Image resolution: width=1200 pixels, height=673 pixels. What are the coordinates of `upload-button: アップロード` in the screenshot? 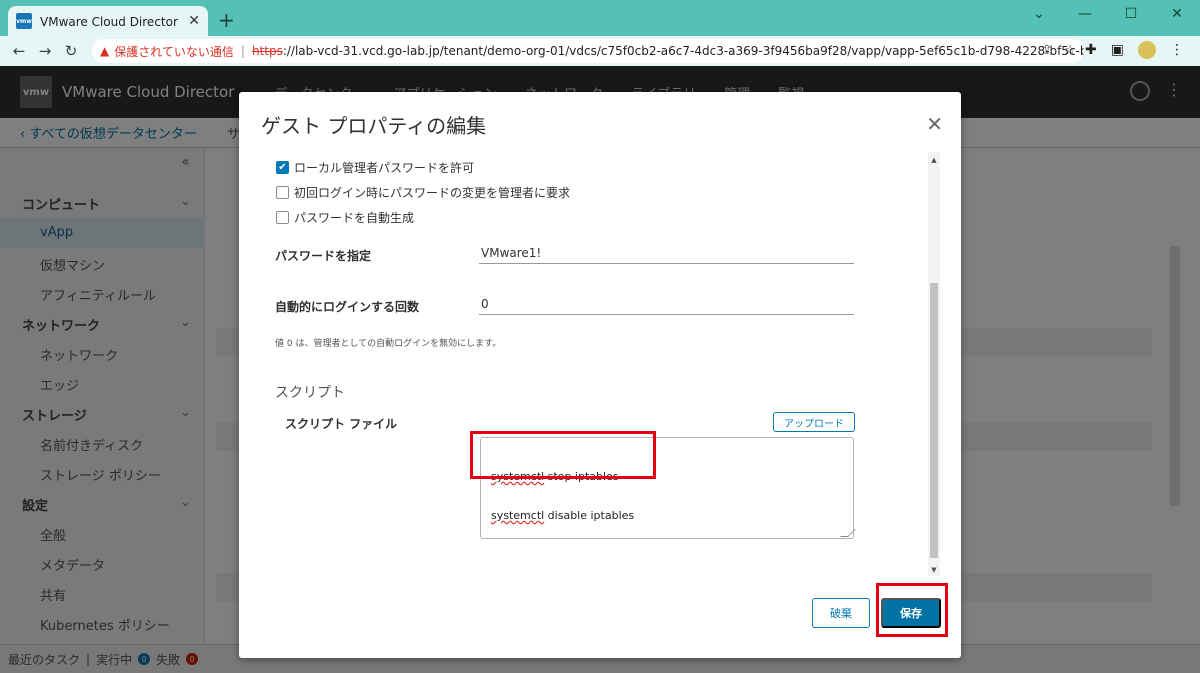 It's located at (814, 422).